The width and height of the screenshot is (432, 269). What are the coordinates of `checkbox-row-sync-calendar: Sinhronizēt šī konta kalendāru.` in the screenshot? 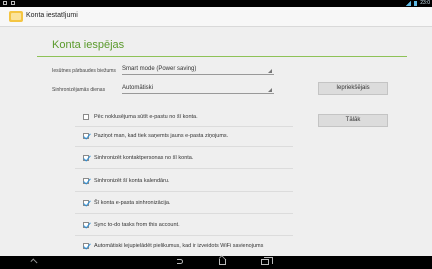 It's located at (126, 180).